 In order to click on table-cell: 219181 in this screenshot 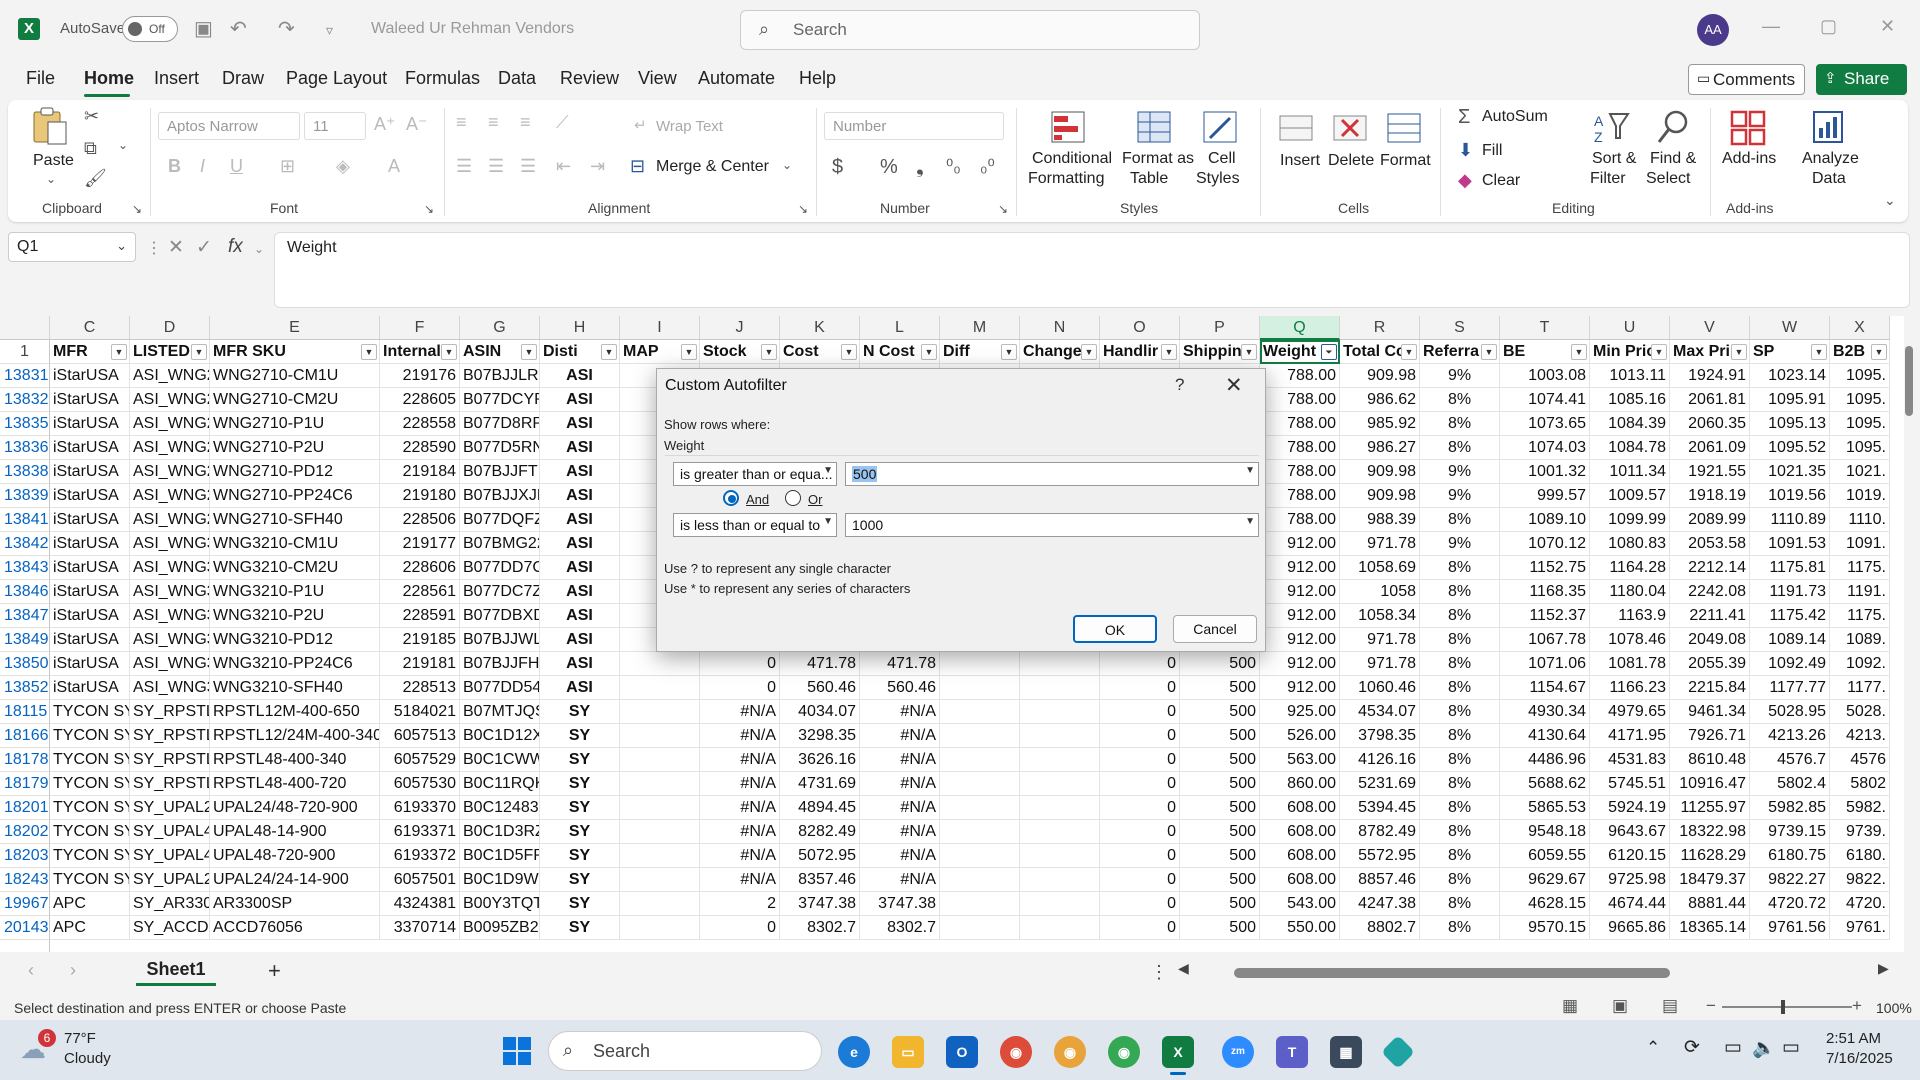, I will do `click(420, 664)`.